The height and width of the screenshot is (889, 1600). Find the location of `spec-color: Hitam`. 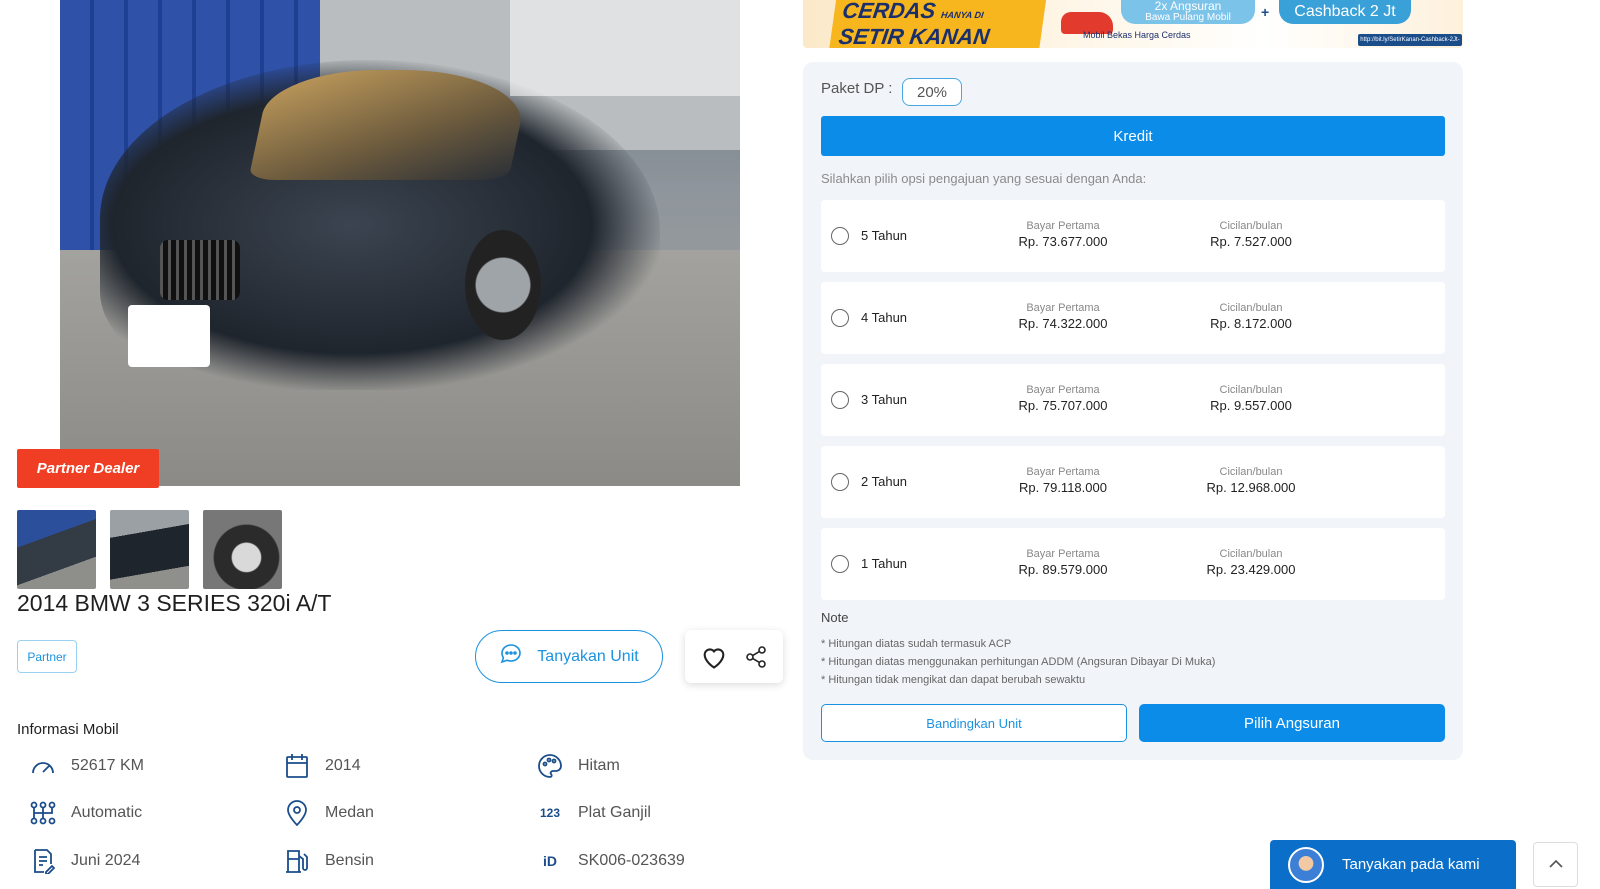

spec-color: Hitam is located at coordinates (578, 766).